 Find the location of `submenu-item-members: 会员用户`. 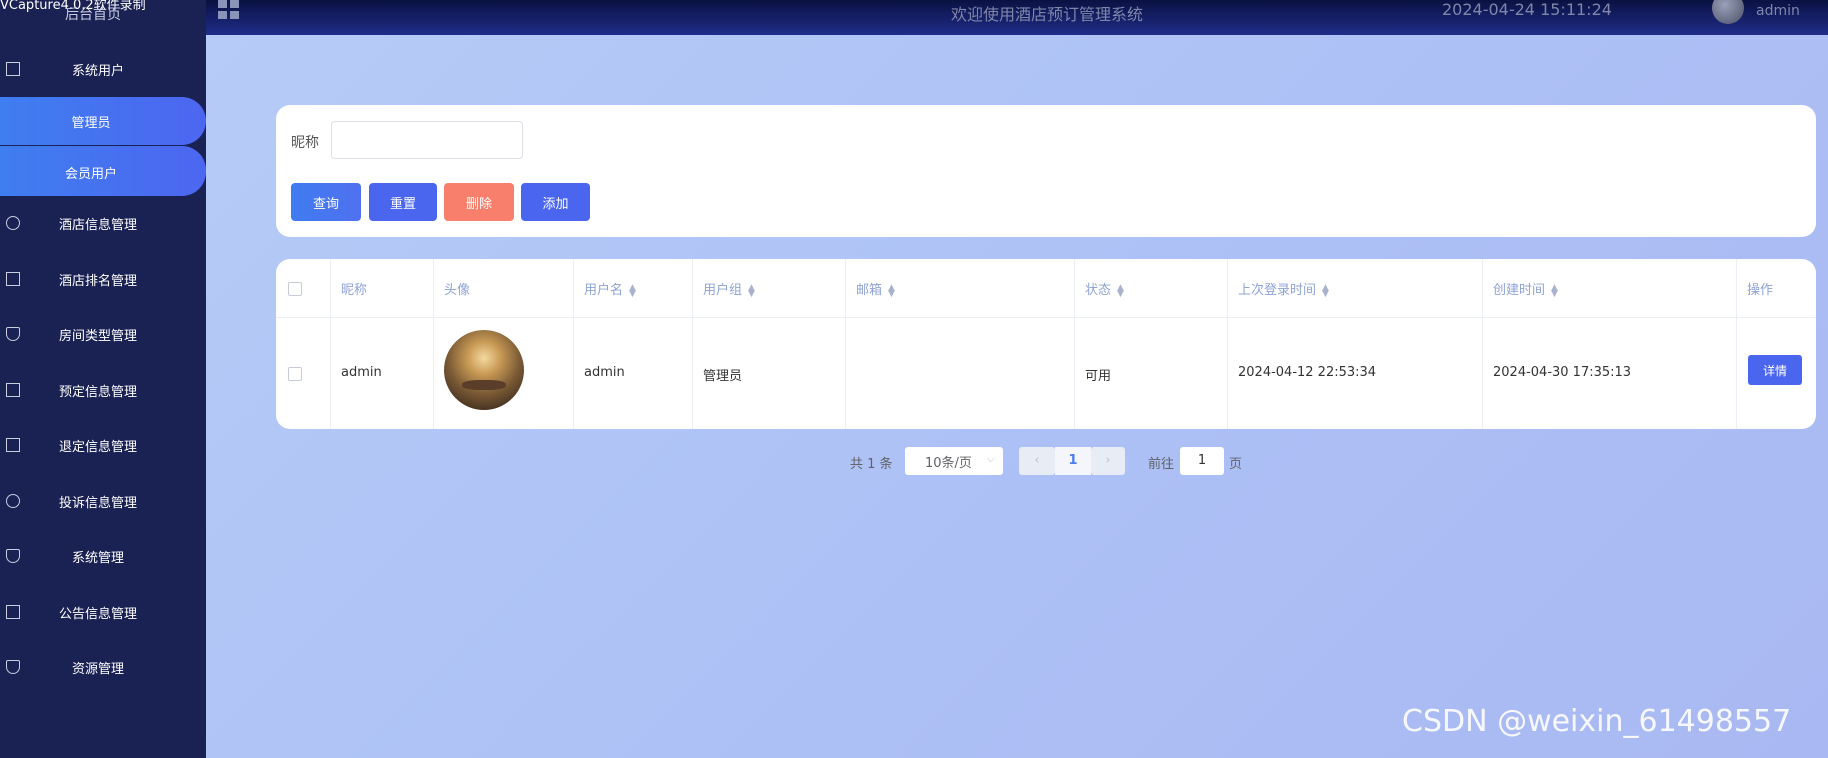

submenu-item-members: 会员用户 is located at coordinates (103, 171).